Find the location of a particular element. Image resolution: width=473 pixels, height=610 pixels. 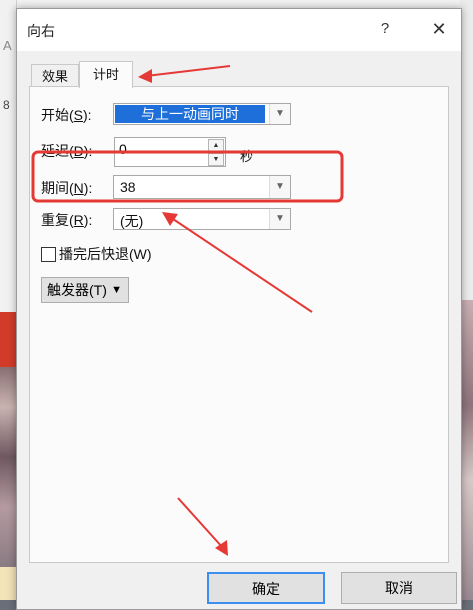

trigger-label: 触发器(T) is located at coordinates (77, 290).